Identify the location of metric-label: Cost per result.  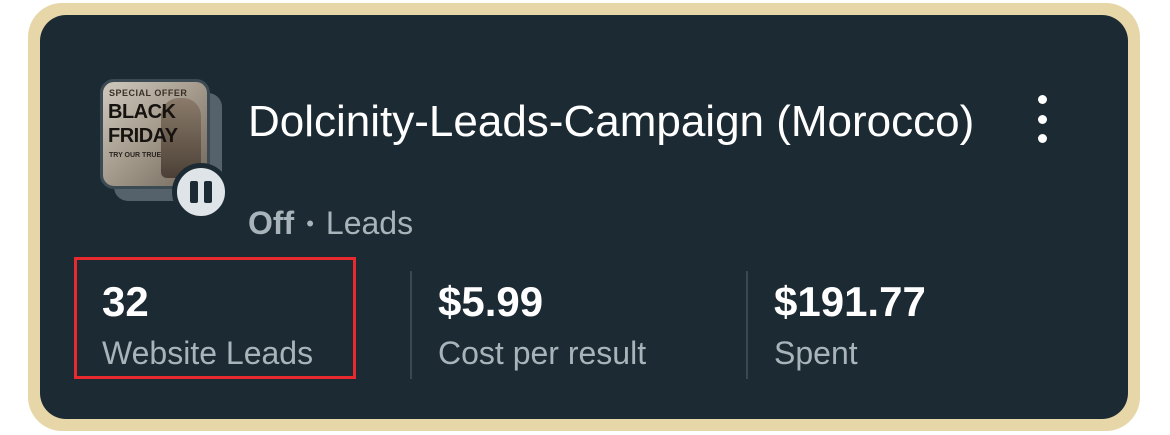
(542, 353).